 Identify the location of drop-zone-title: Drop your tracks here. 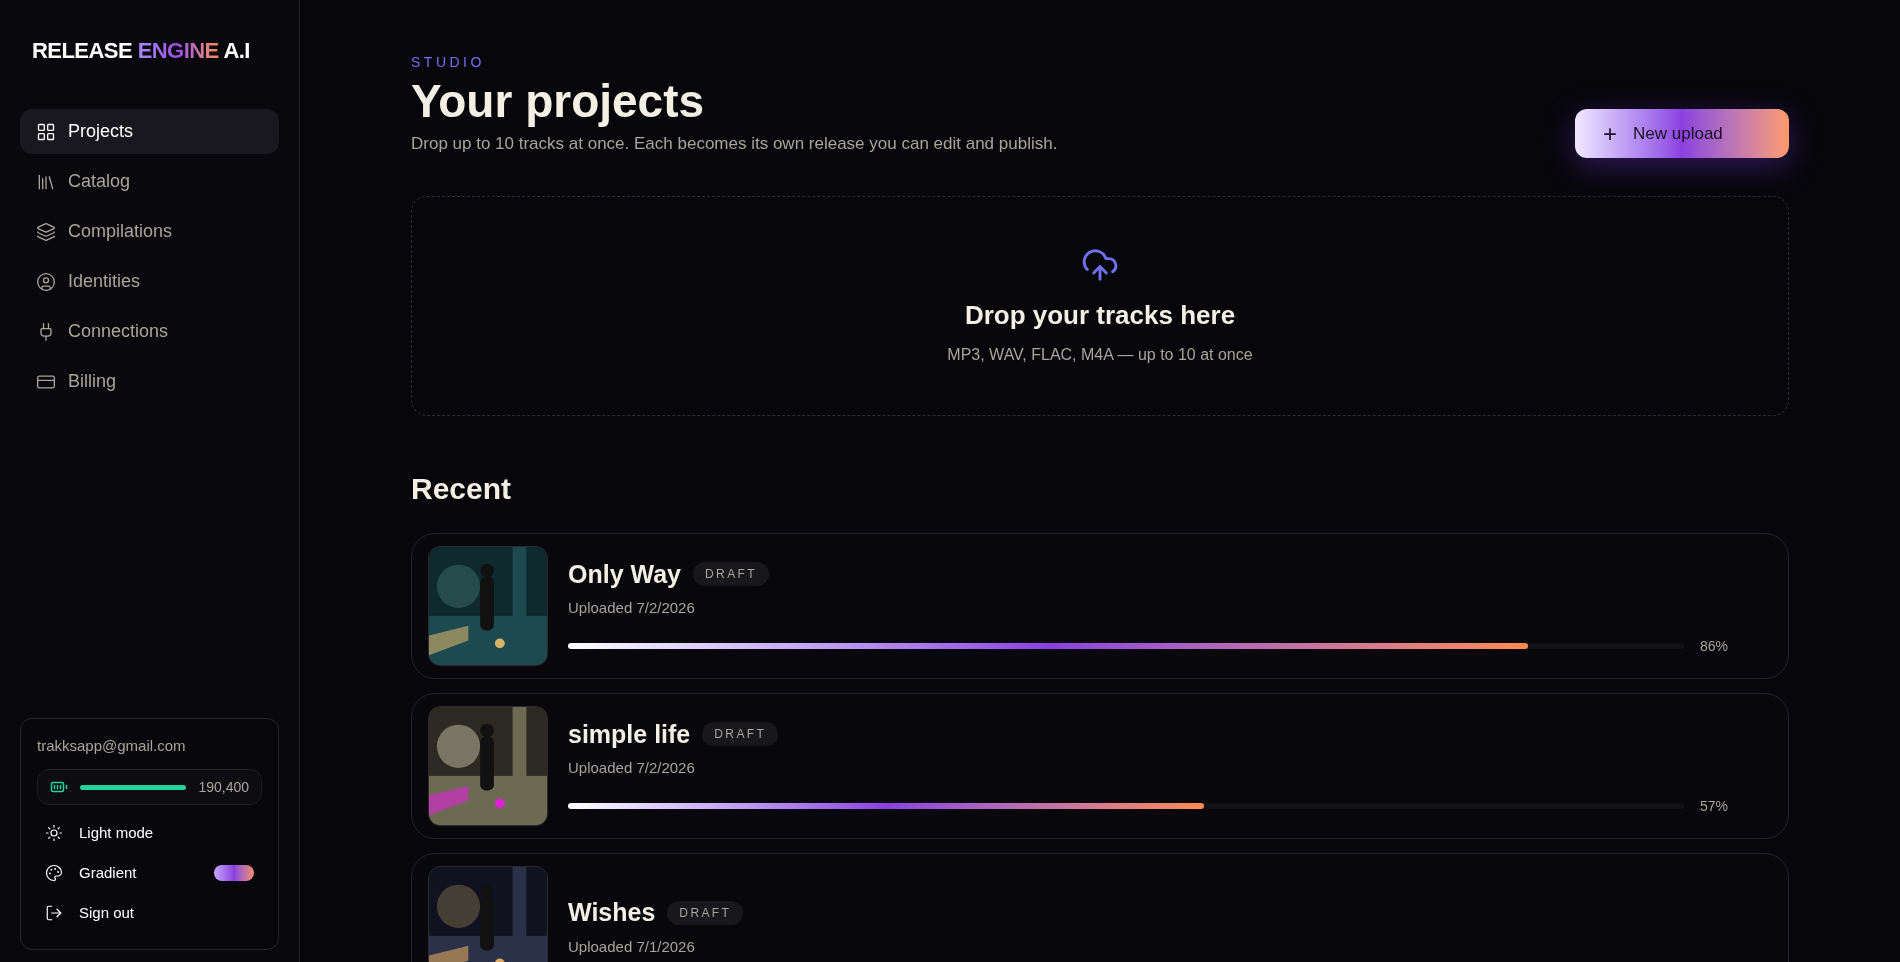
(1100, 315).